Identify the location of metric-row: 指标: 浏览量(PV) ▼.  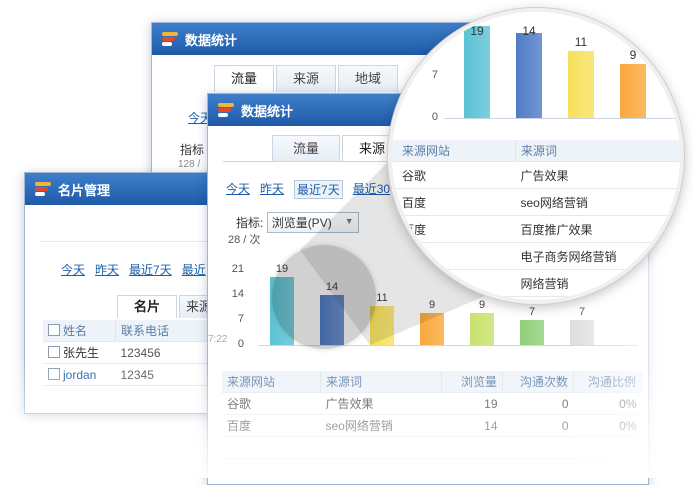
(297, 222).